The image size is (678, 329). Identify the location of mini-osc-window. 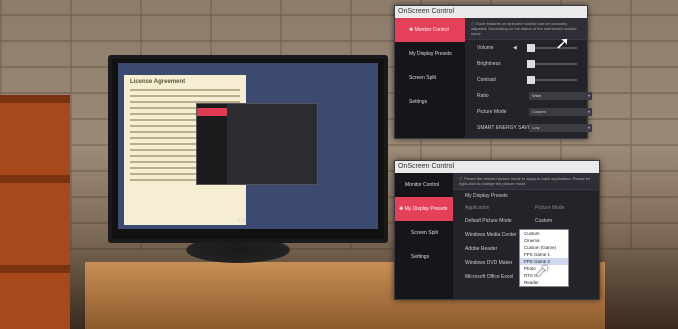
(257, 144).